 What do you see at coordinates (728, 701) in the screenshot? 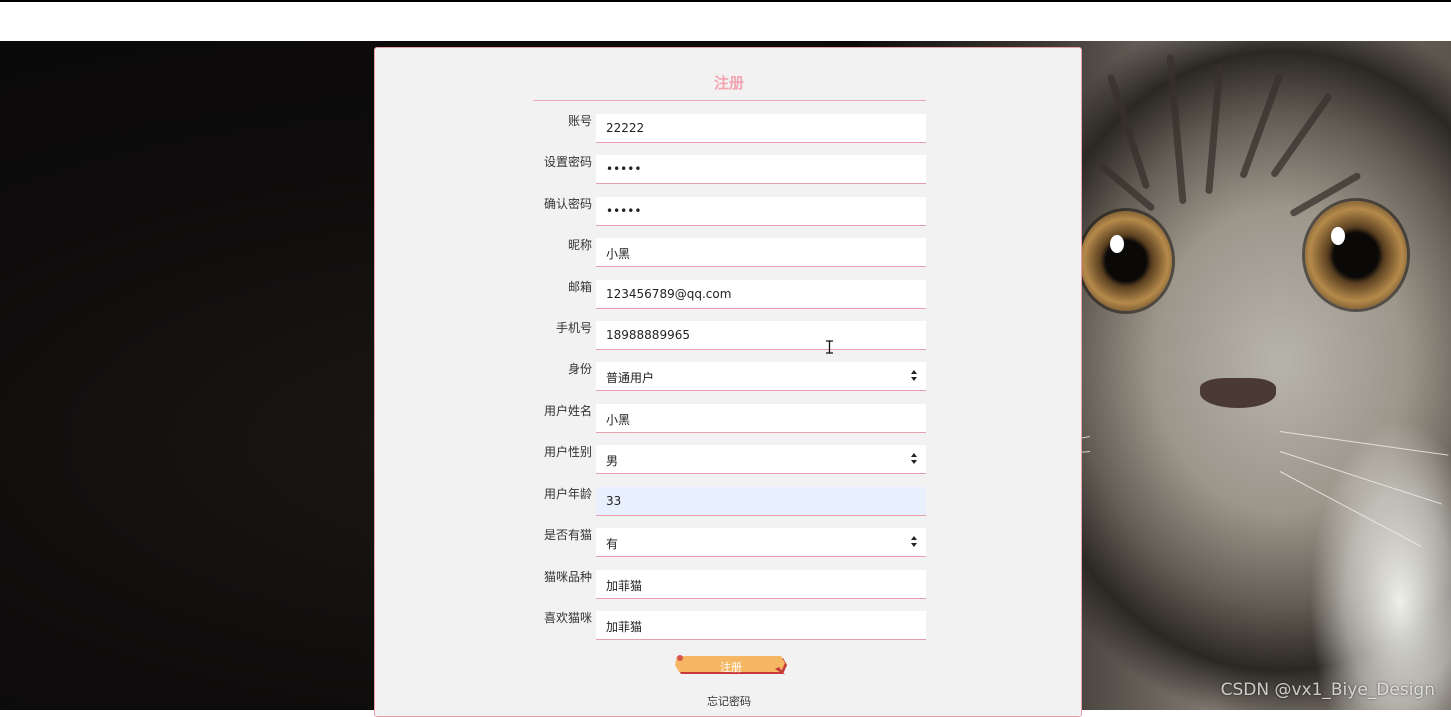
I see `forgot-password-link: 忘记密码` at bounding box center [728, 701].